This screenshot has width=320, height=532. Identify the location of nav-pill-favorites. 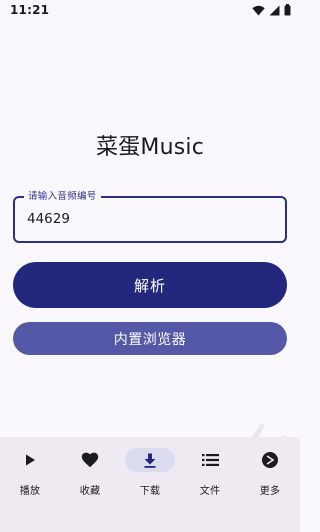
(90, 460).